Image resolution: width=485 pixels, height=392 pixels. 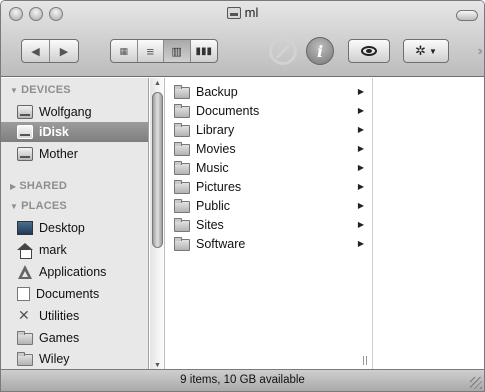 I want to click on sidebar-item-applications: Applications, so click(x=74, y=272).